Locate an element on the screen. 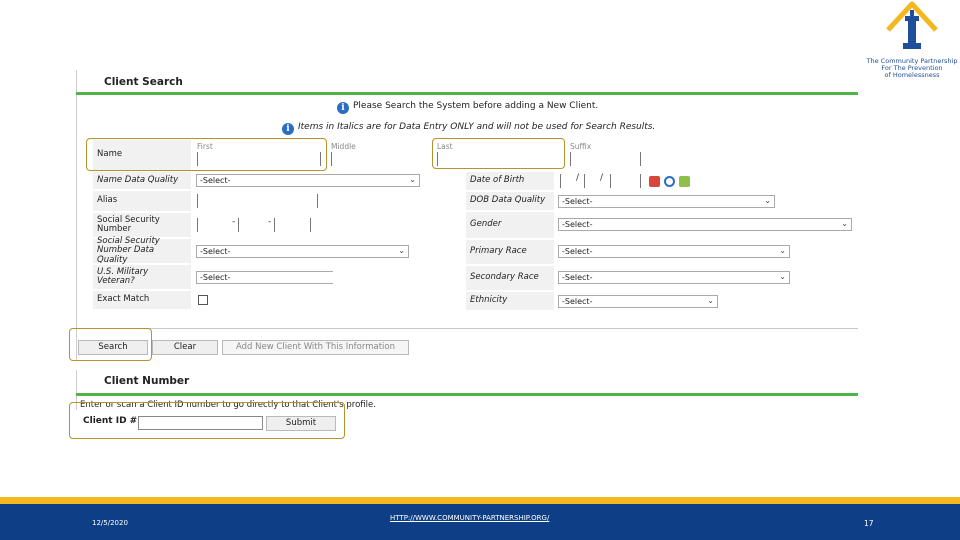 Image resolution: width=960 pixels, height=540 pixels. footer-url-link: HTTP://WWW.COMMUNITY-PARTNERSHIP.ORG/ is located at coordinates (469, 518).